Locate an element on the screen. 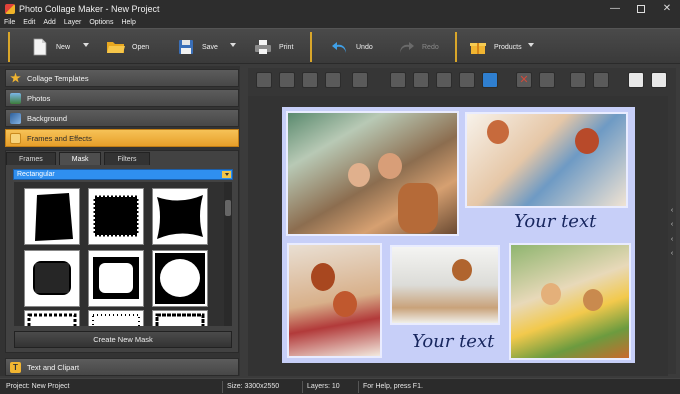 The width and height of the screenshot is (680, 394). photo-mother-daughter is located at coordinates (334, 300).